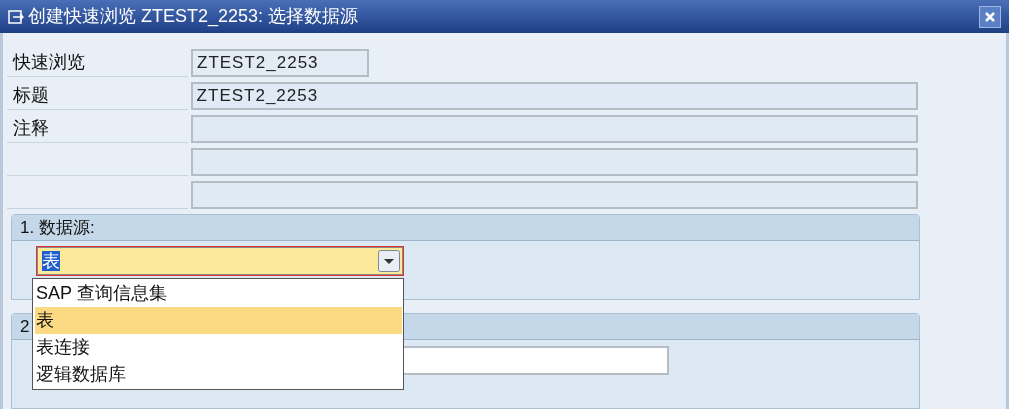 The image size is (1009, 409). I want to click on section-title: 1. 数据源:, so click(57, 227).